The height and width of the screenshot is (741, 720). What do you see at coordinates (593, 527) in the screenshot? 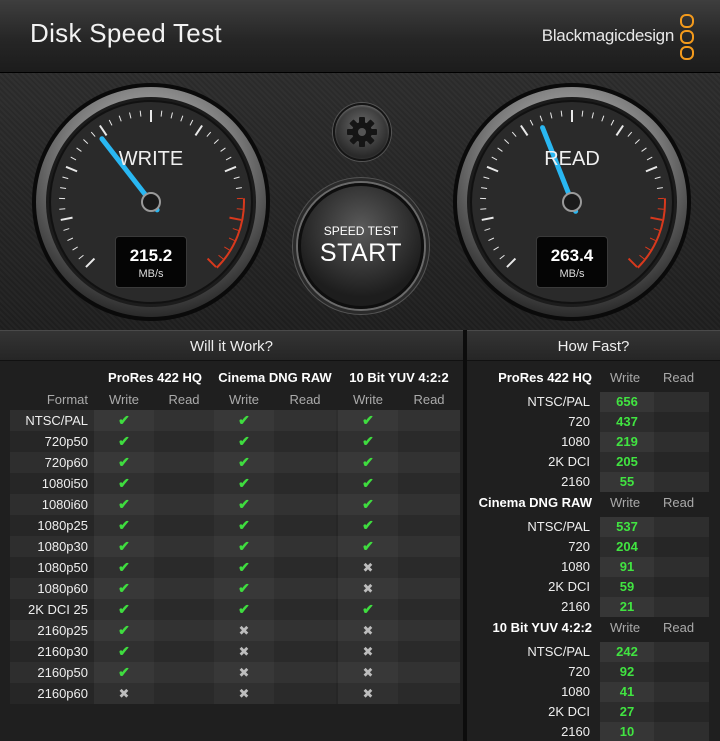
I see `speed-row: NTSC/PAL 537` at bounding box center [593, 527].